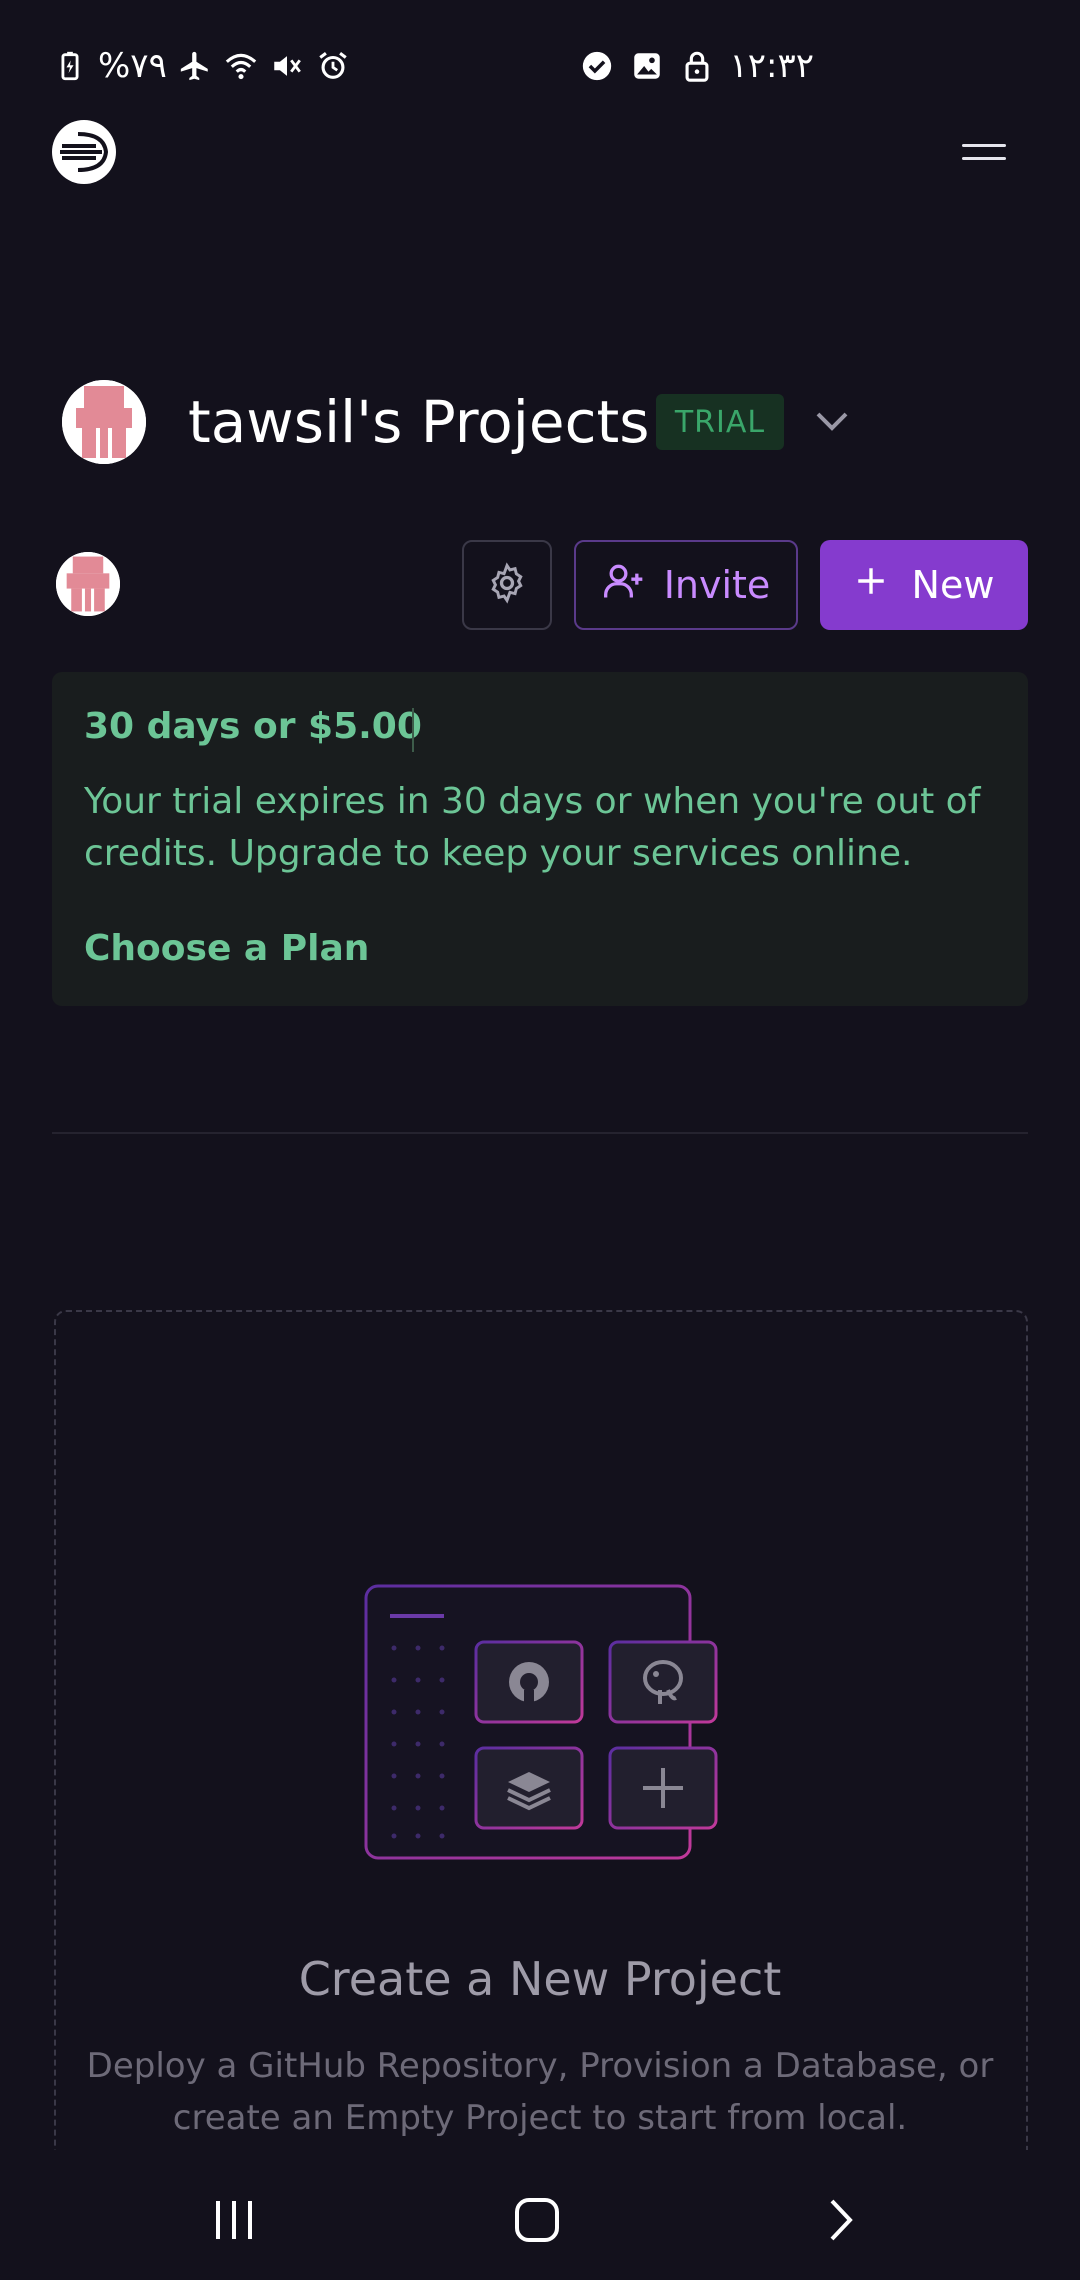 The image size is (1080, 2280). What do you see at coordinates (984, 152) in the screenshot?
I see `menu-icon` at bounding box center [984, 152].